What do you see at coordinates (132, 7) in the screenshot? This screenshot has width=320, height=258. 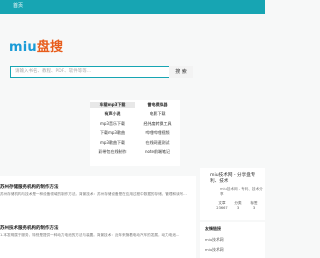 I see `top-navigation-bar: 首页` at bounding box center [132, 7].